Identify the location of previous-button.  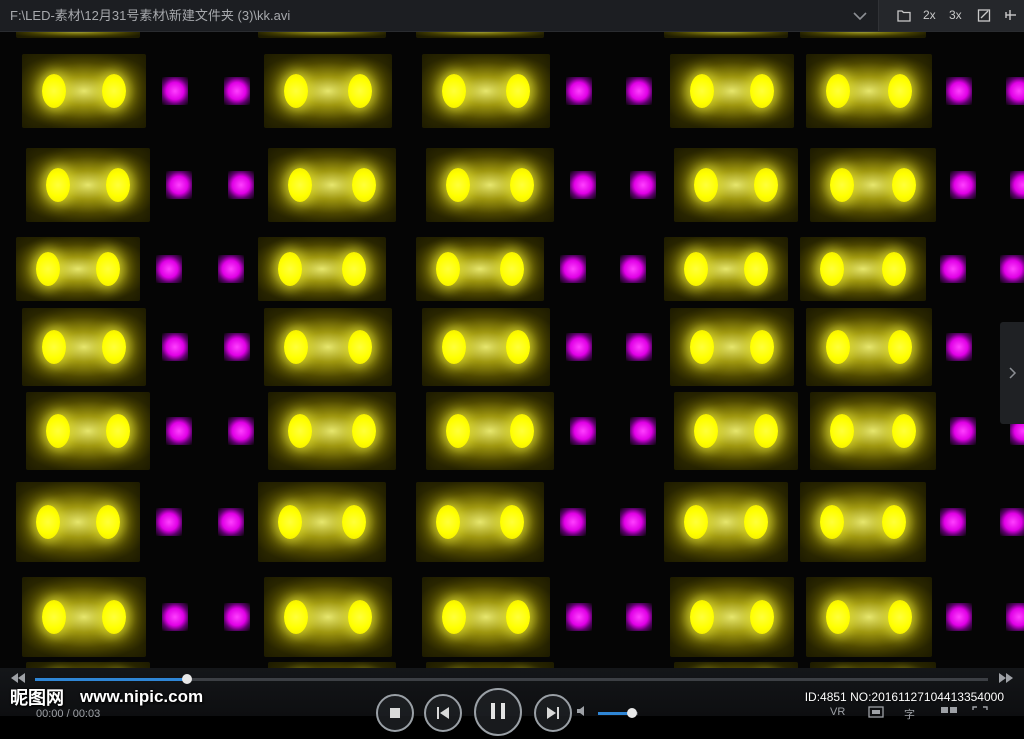
(443, 713).